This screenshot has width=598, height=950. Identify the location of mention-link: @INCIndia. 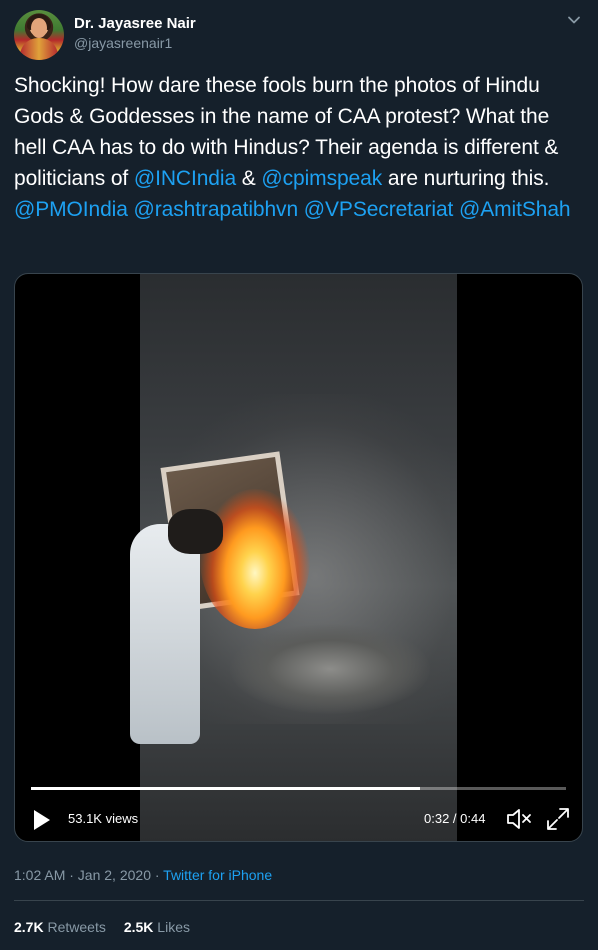
(185, 178).